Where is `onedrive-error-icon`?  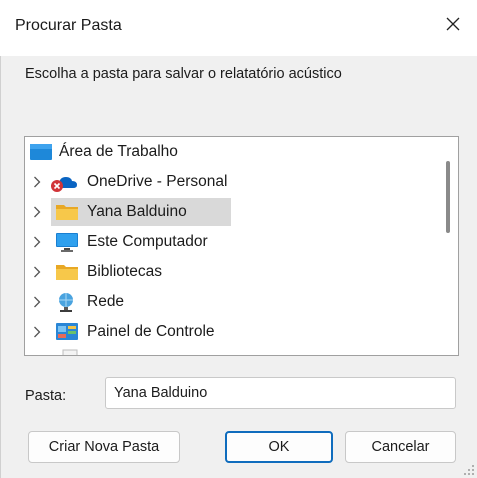
onedrive-error-icon is located at coordinates (64, 184).